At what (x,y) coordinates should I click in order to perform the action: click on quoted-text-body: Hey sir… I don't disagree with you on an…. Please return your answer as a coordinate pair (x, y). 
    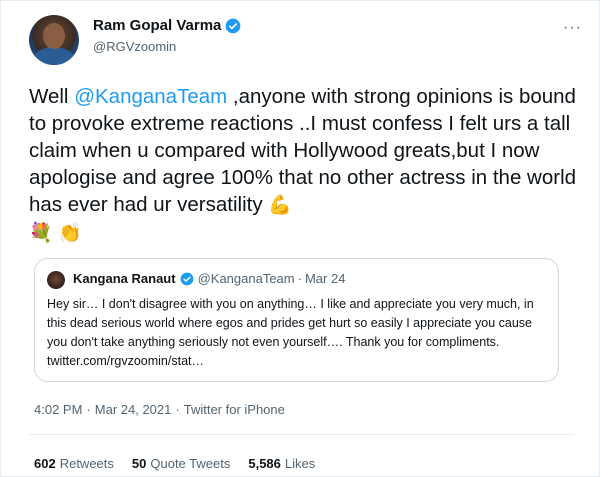
    Looking at the image, I should click on (290, 323).